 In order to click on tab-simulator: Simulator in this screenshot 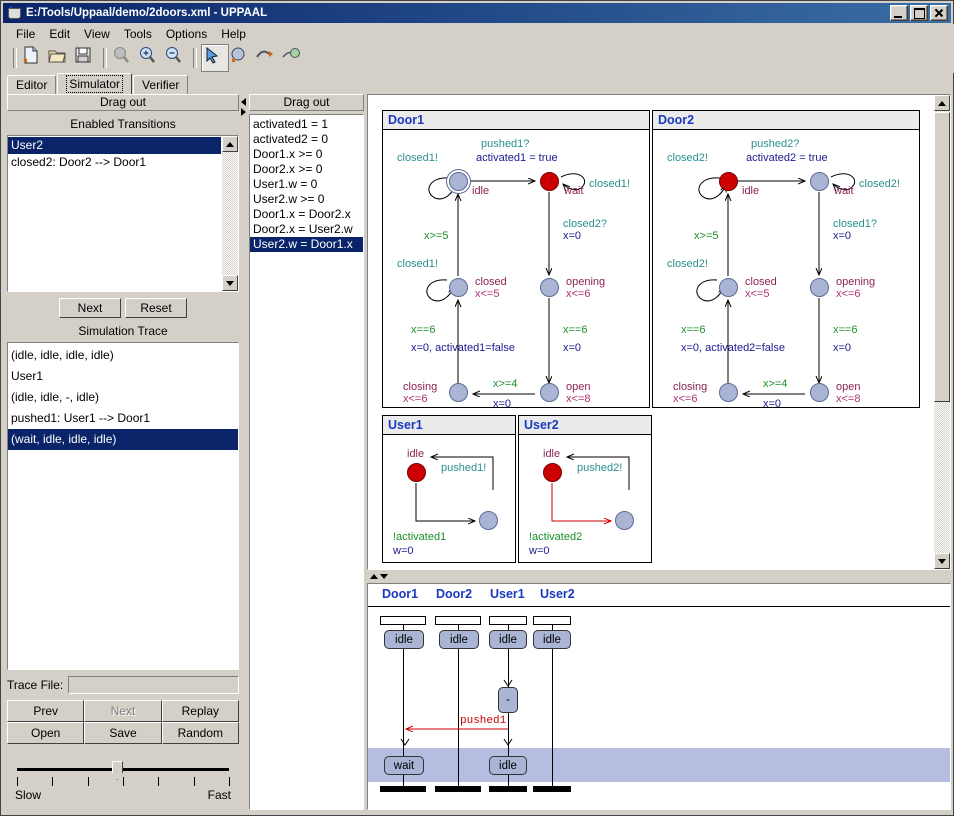, I will do `click(95, 83)`.